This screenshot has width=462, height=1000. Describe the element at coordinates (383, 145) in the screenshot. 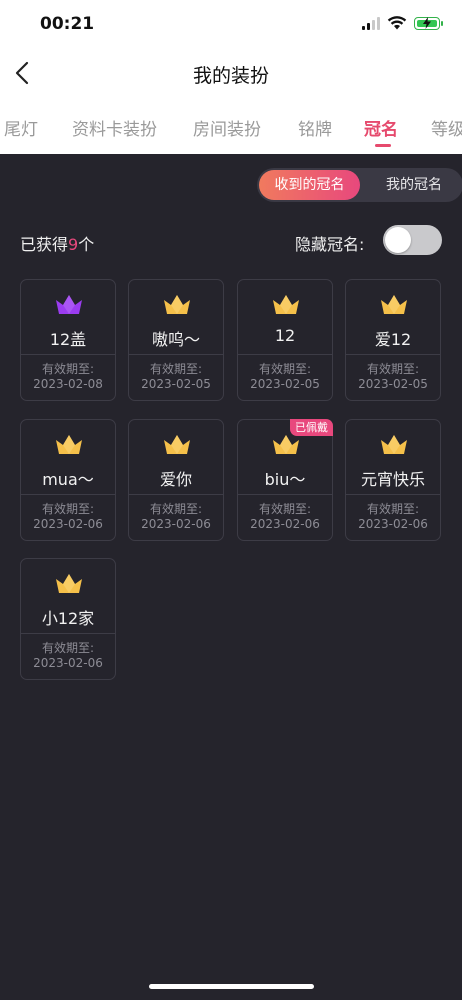

I see `active-tab-indicator` at that location.